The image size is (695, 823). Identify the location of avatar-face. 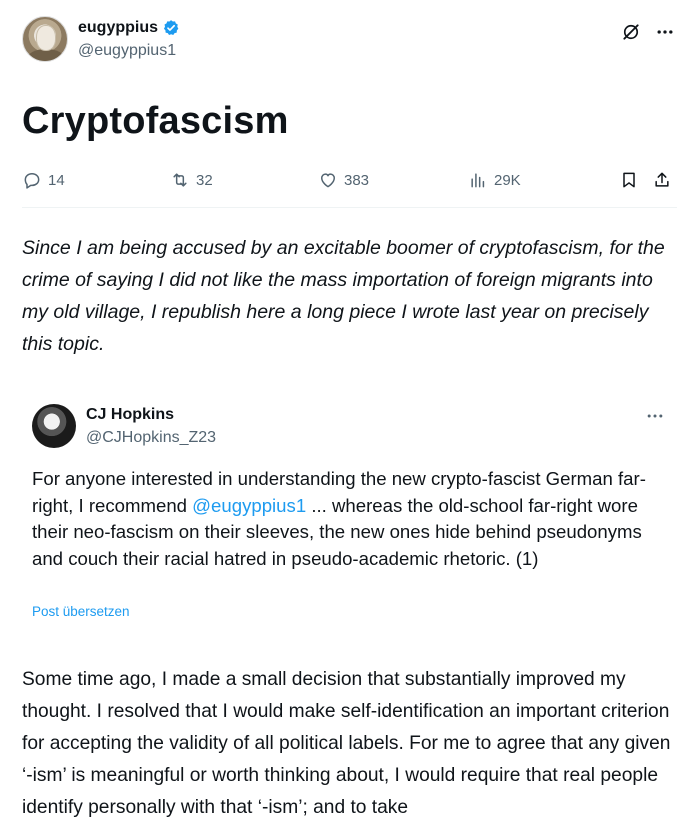
(46, 38).